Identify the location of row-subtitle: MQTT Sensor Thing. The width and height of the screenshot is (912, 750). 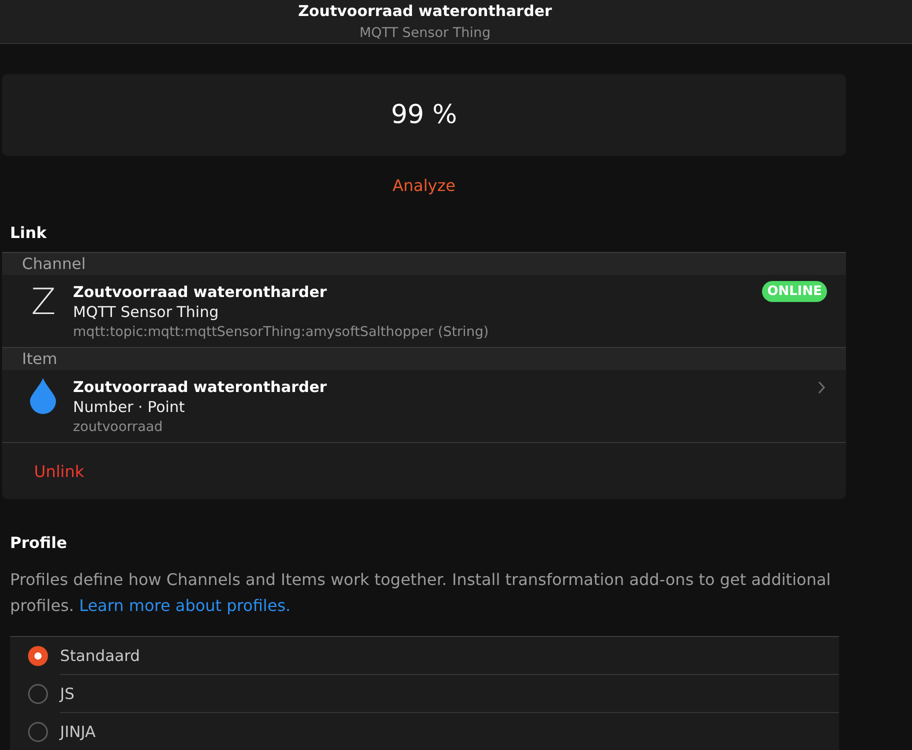
(146, 312).